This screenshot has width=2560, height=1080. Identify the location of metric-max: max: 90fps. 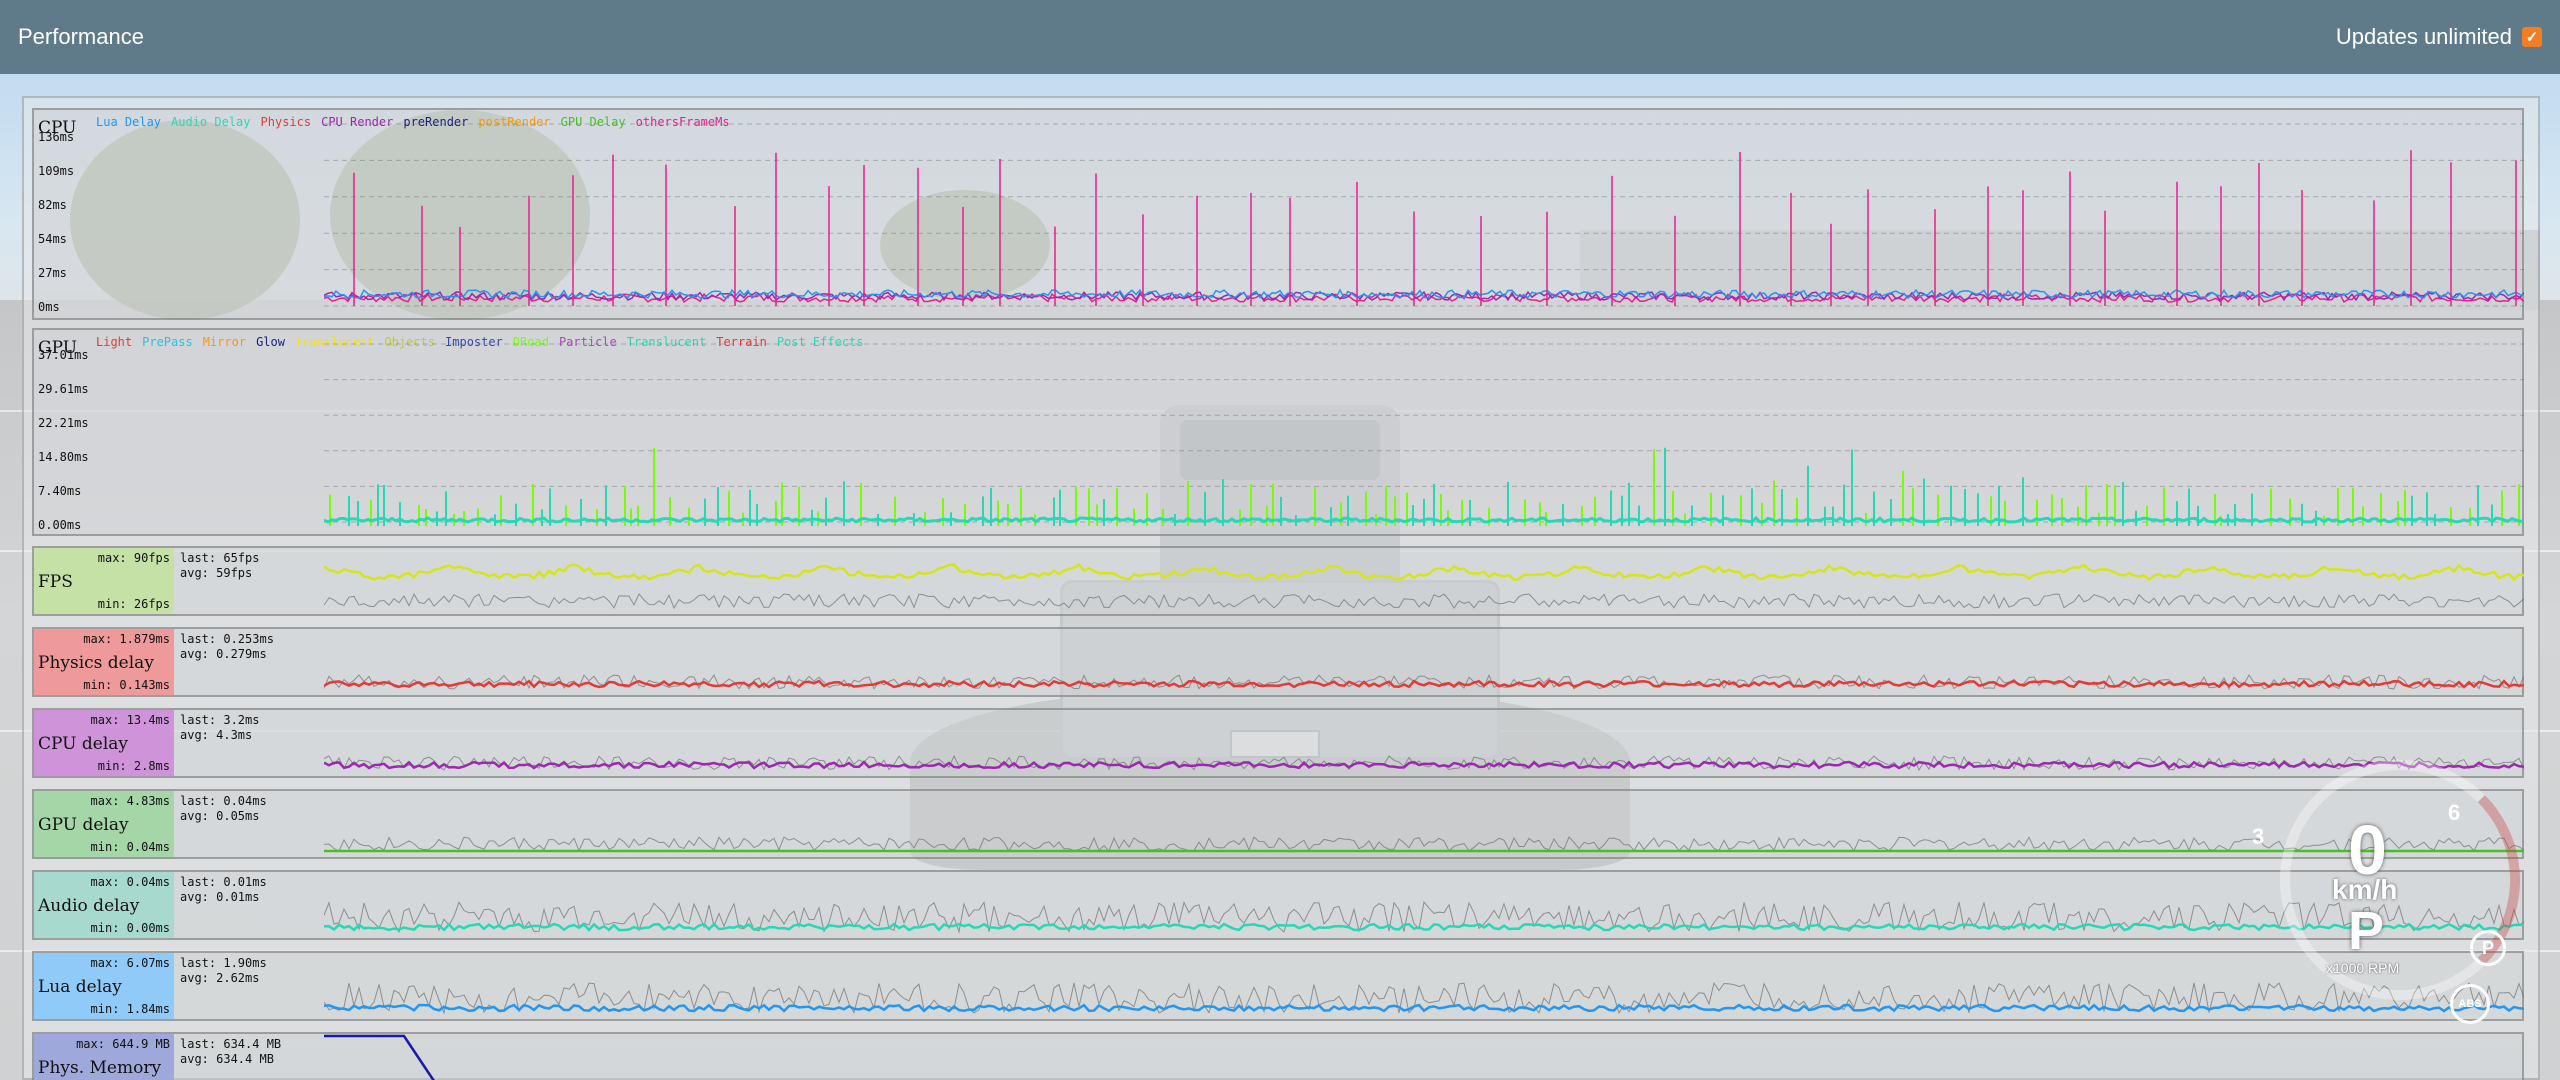
(133, 558).